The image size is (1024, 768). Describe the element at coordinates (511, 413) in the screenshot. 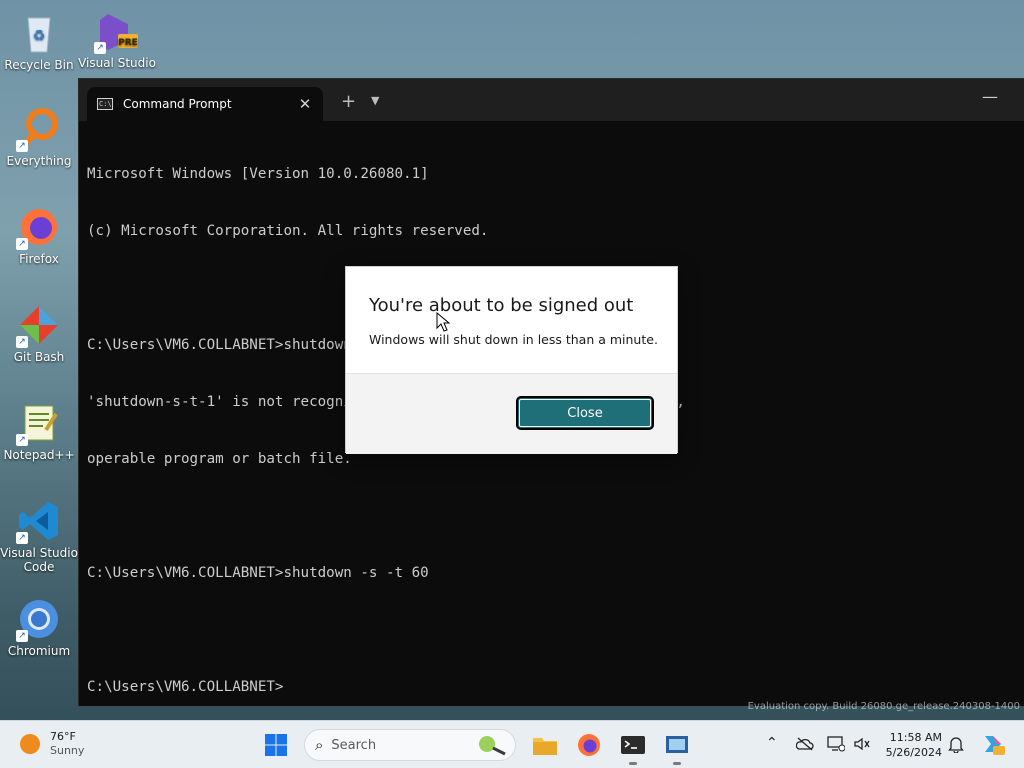

I see `dialog-footer: Close` at that location.